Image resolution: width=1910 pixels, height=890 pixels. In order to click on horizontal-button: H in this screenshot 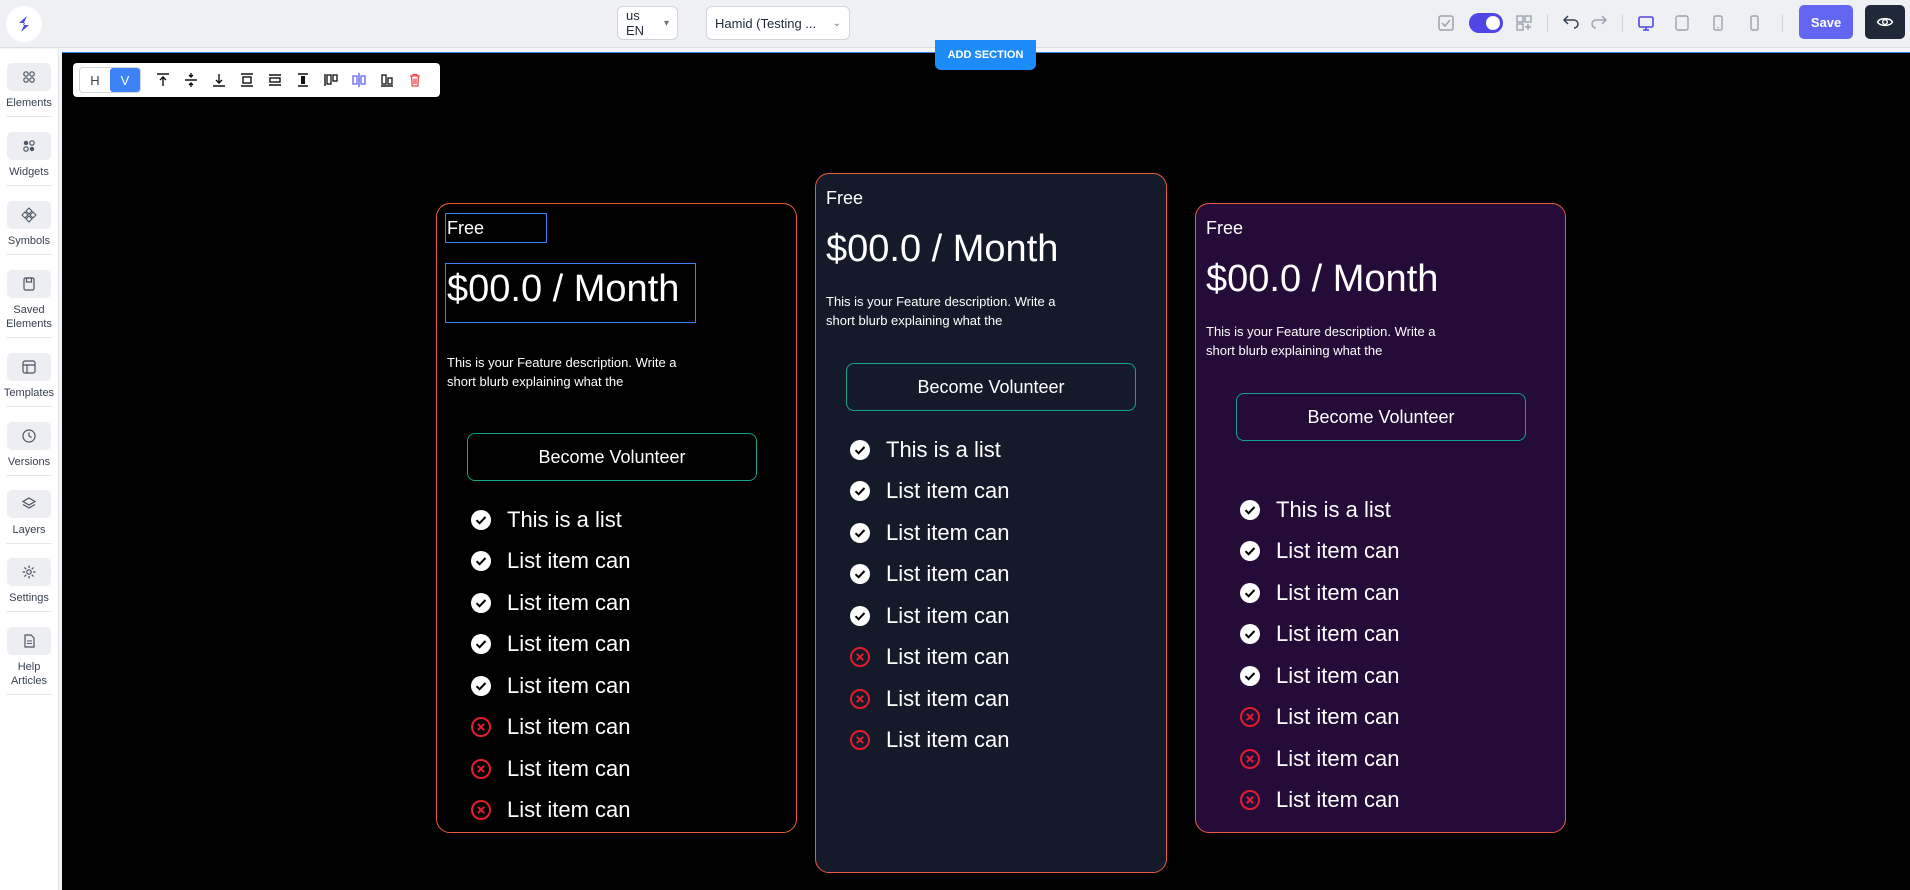, I will do `click(95, 80)`.